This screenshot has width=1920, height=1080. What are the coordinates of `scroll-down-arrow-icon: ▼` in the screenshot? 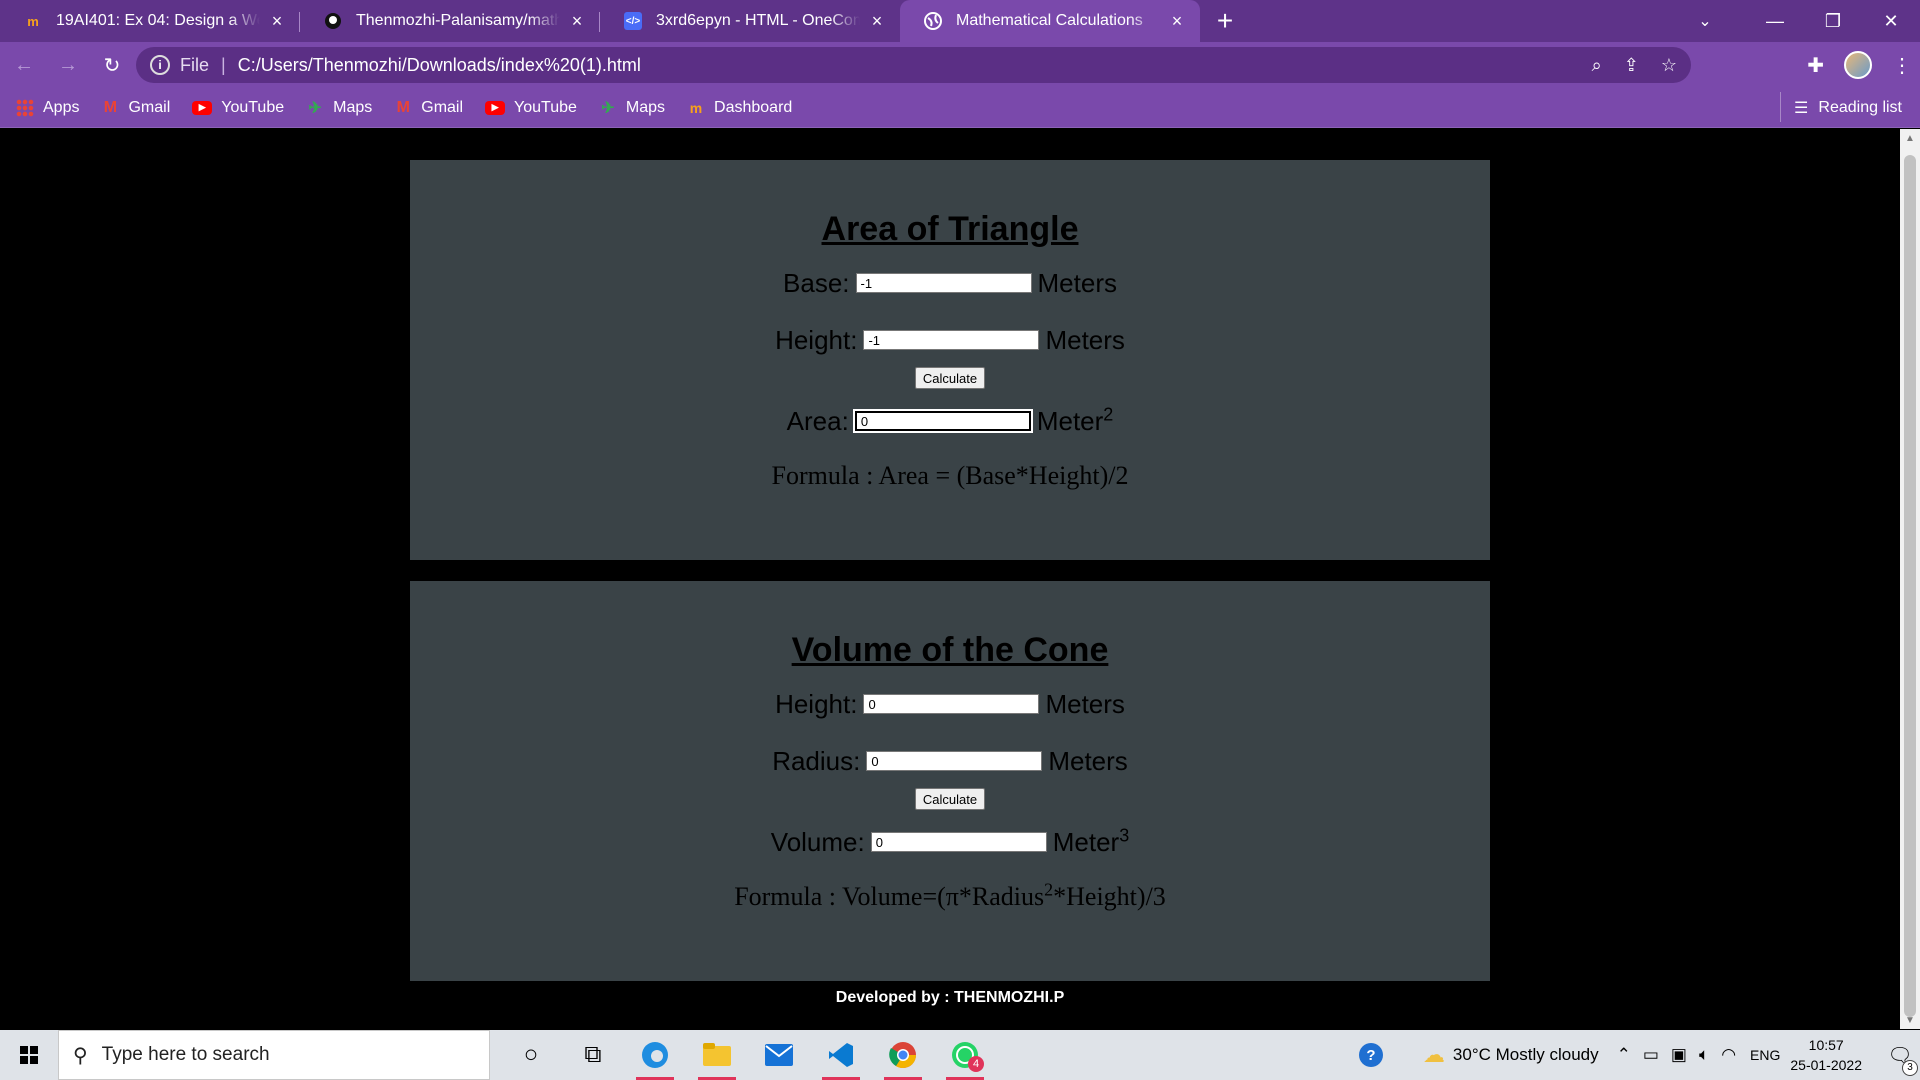 It's located at (1910, 1020).